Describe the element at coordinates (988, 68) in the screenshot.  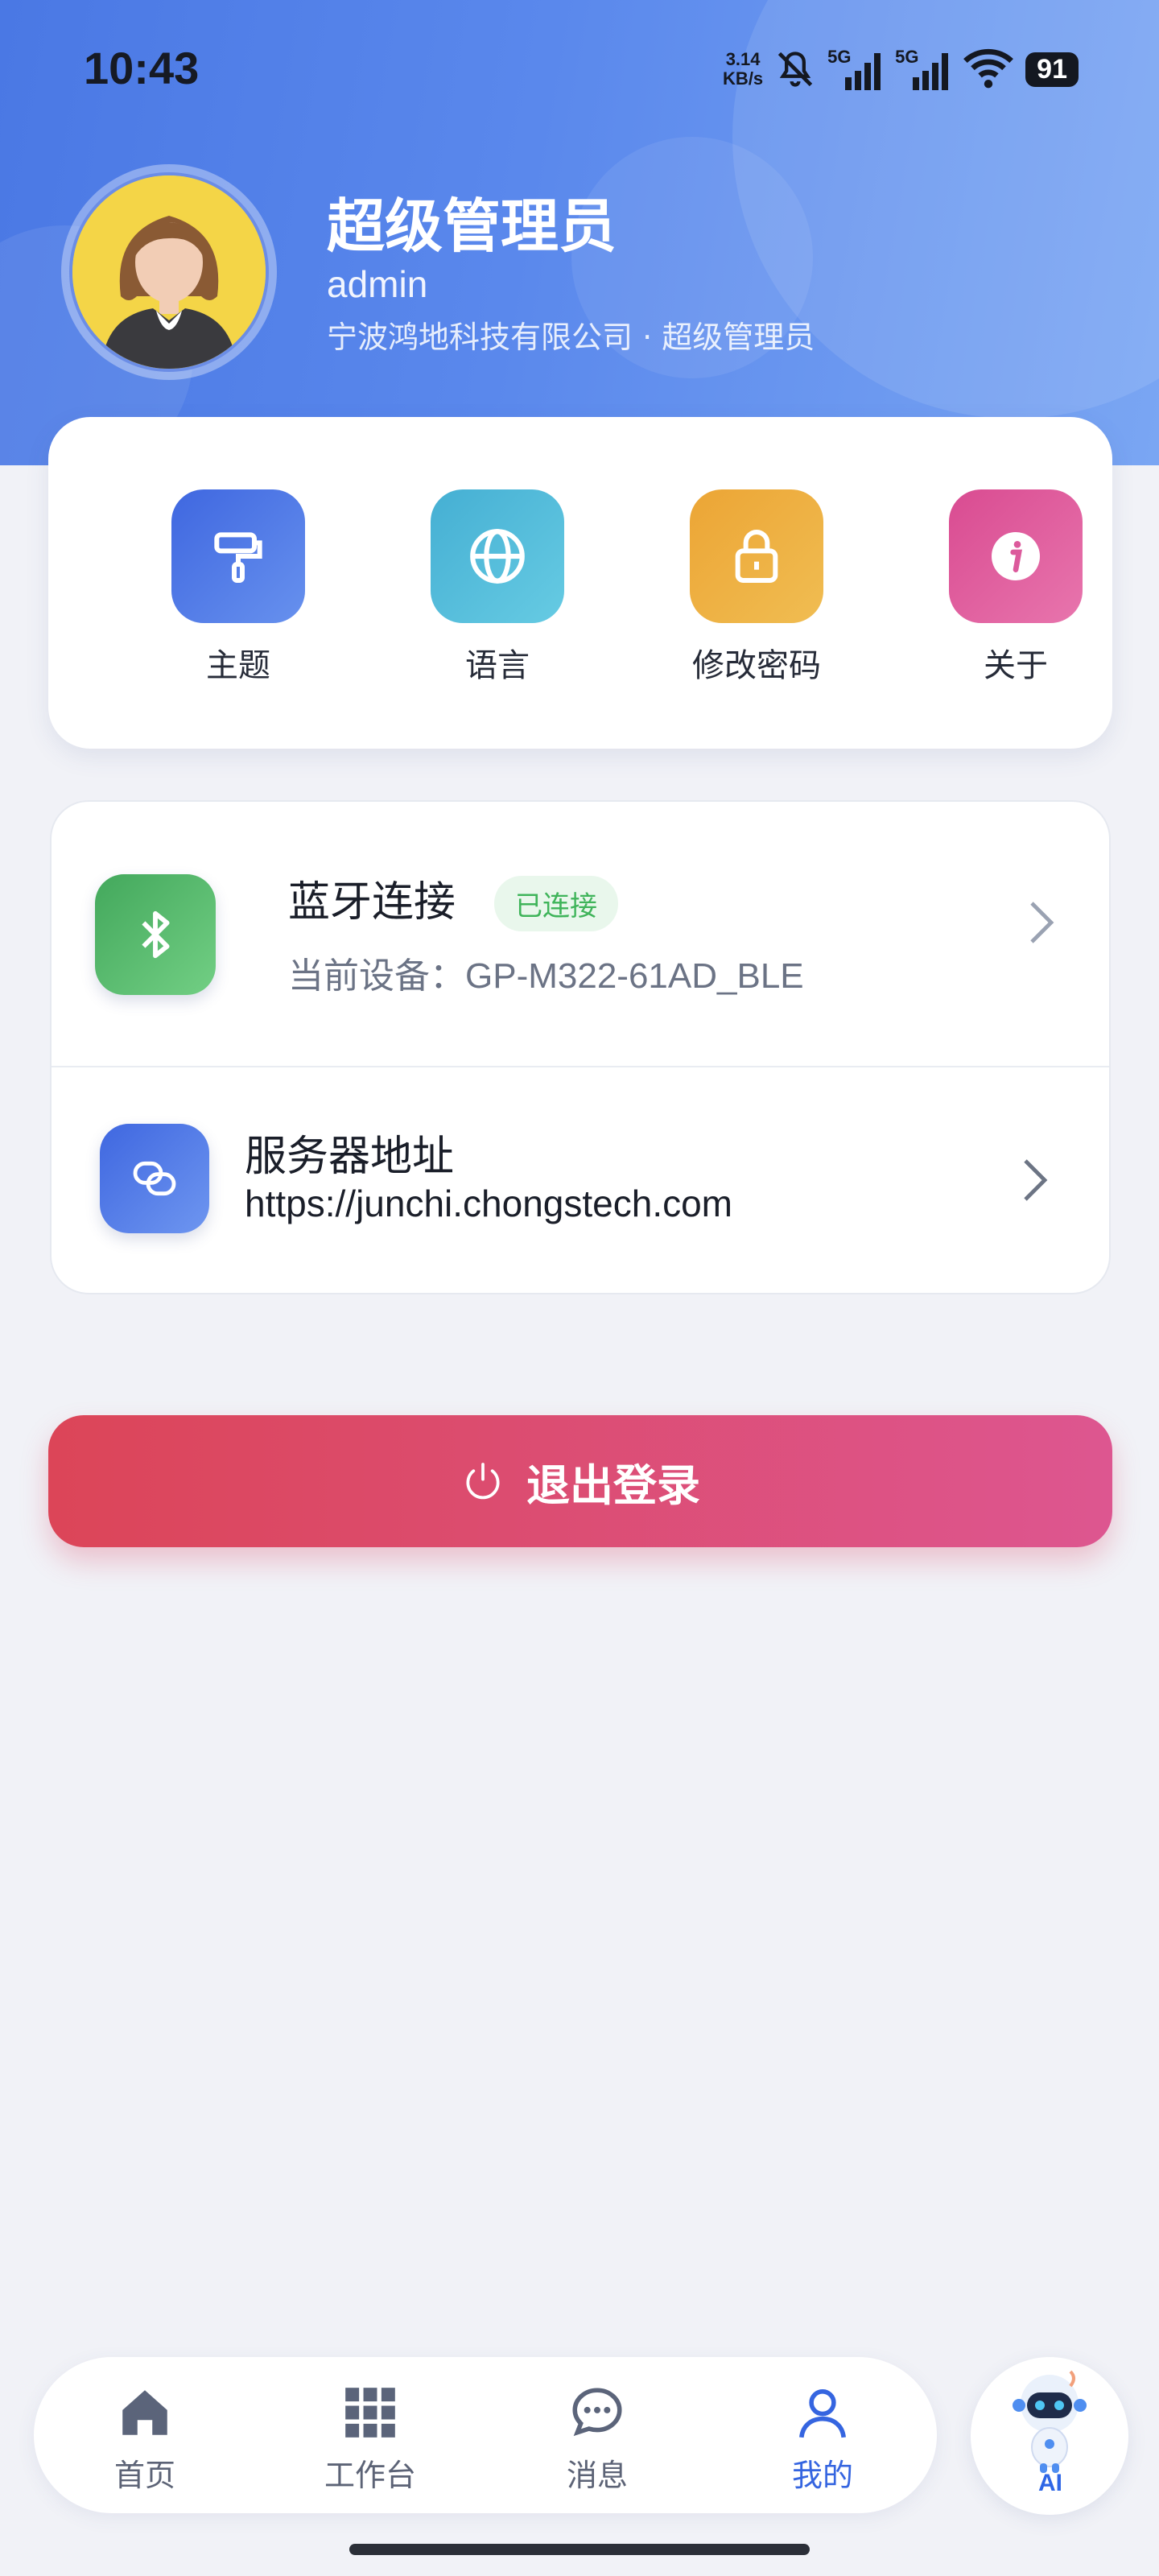
I see `wifi-icon` at that location.